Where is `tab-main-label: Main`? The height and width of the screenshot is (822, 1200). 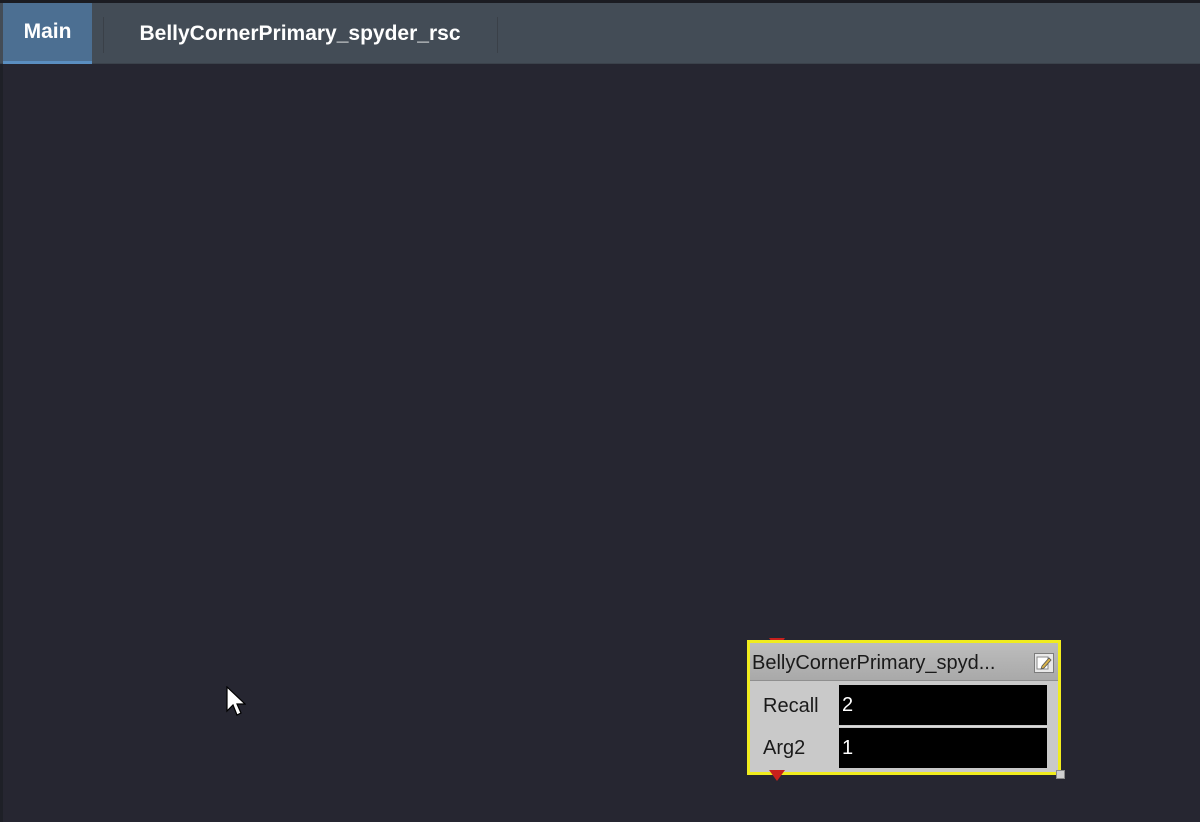 tab-main-label: Main is located at coordinates (47, 31).